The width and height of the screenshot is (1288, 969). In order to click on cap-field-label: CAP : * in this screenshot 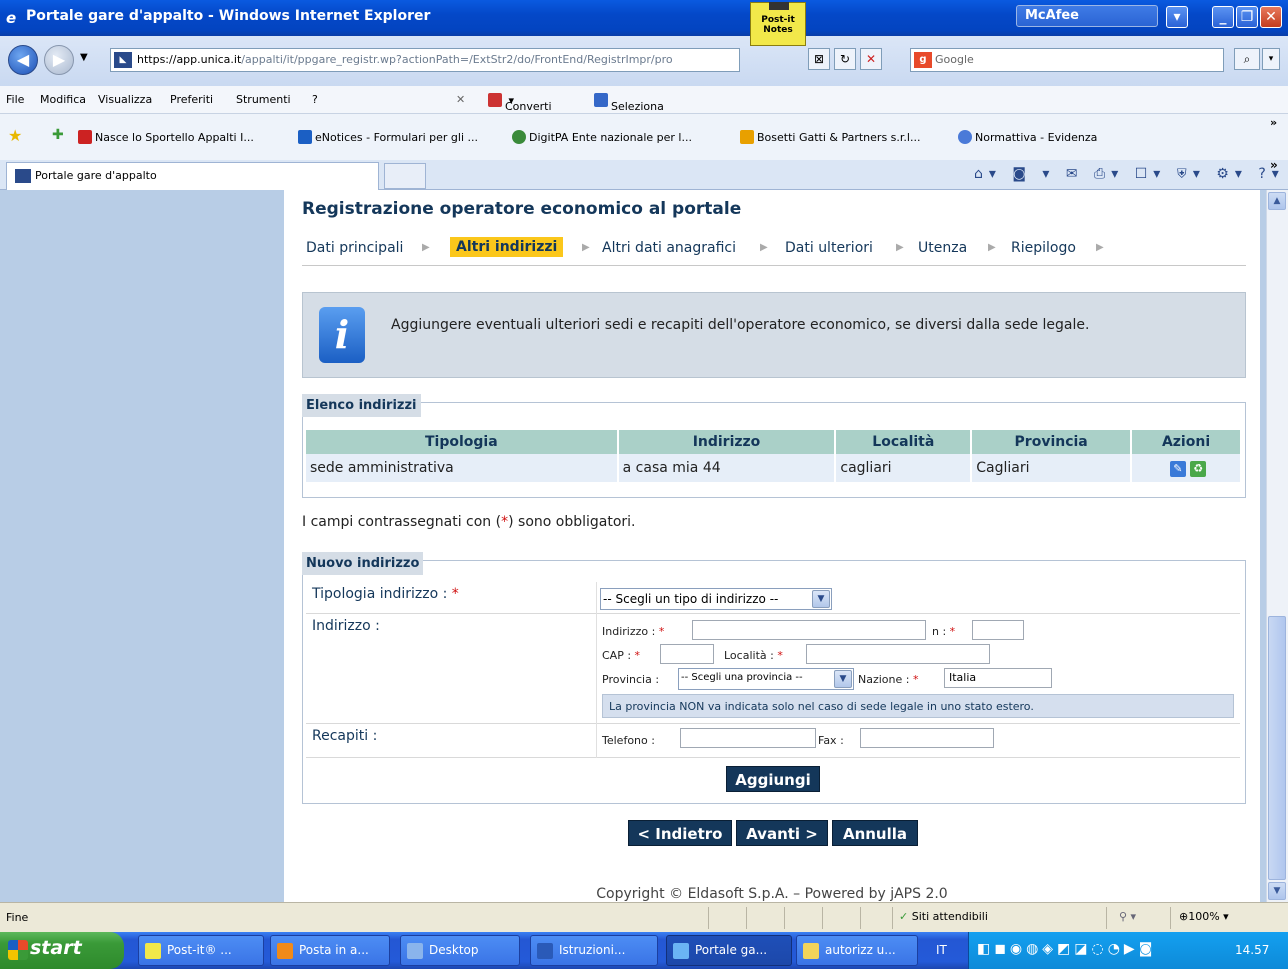, I will do `click(621, 655)`.